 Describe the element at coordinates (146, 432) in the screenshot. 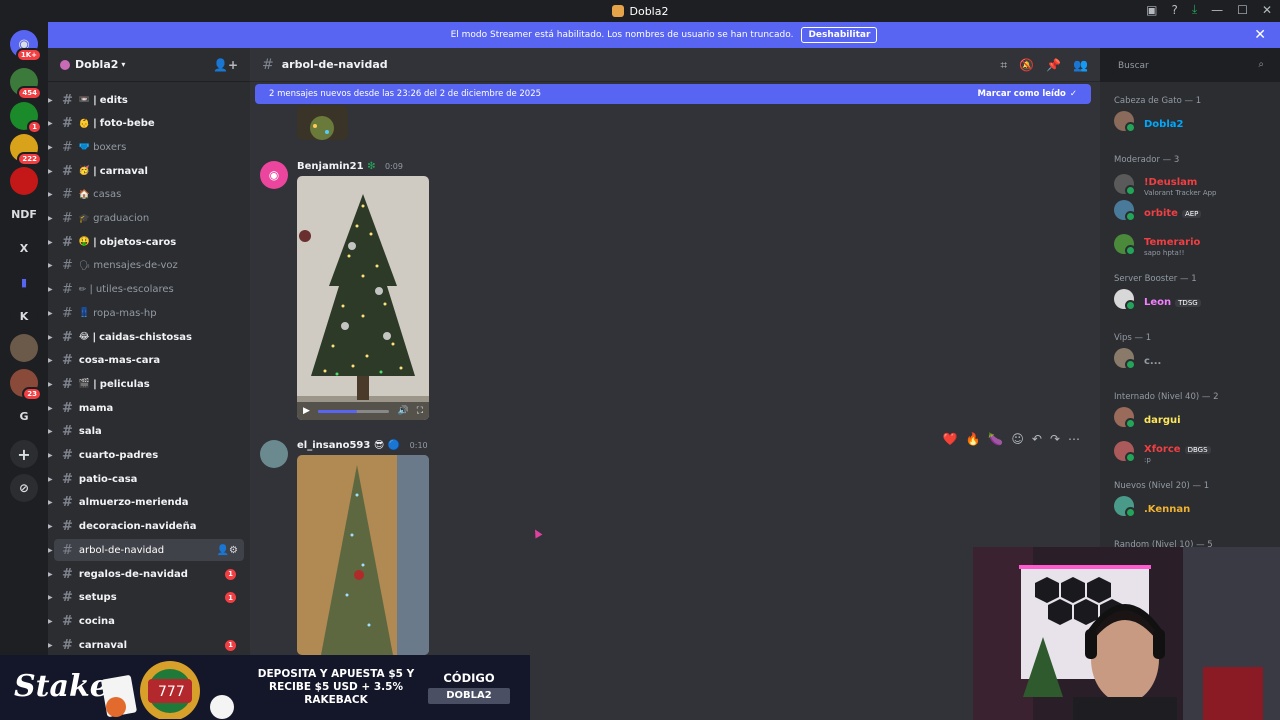

I see `channel-sala: ▶ # sala` at that location.